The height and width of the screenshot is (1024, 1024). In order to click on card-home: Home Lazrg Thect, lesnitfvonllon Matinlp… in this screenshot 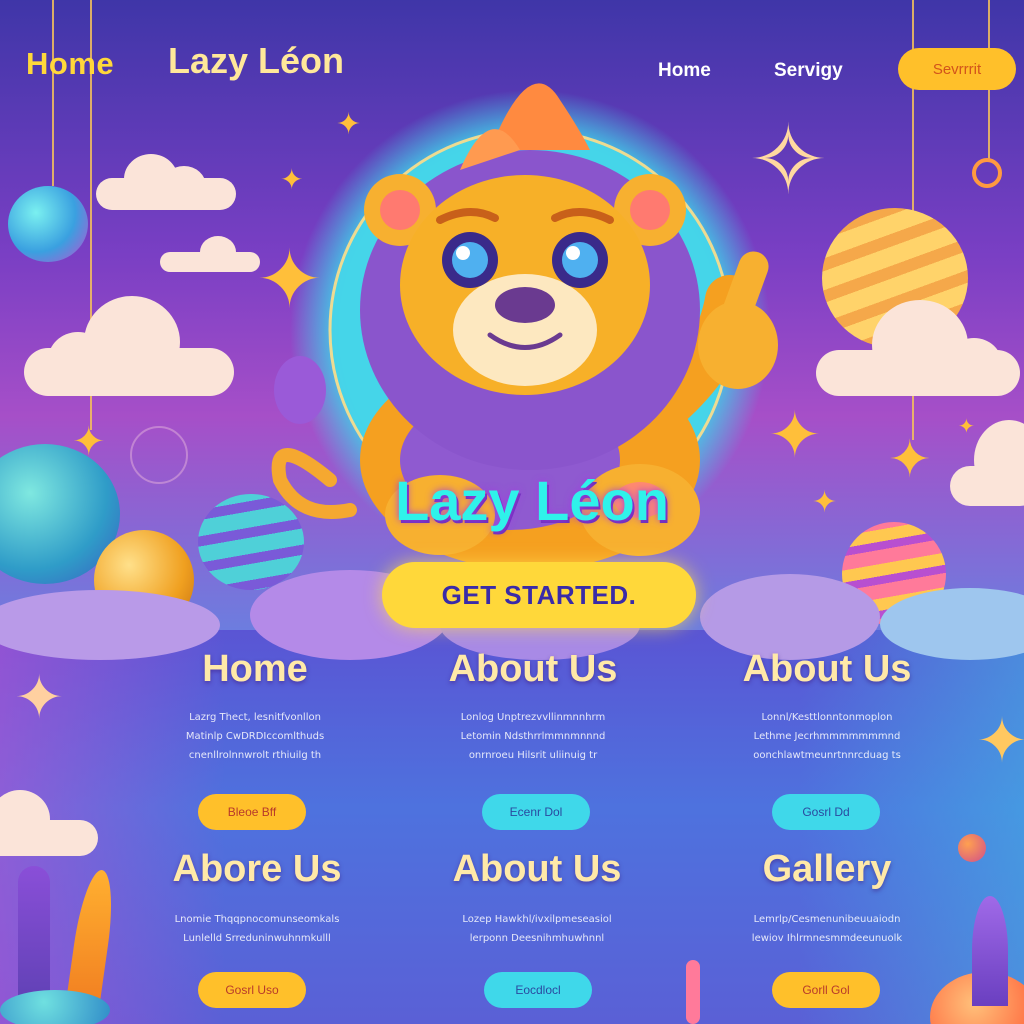, I will do `click(255, 739)`.